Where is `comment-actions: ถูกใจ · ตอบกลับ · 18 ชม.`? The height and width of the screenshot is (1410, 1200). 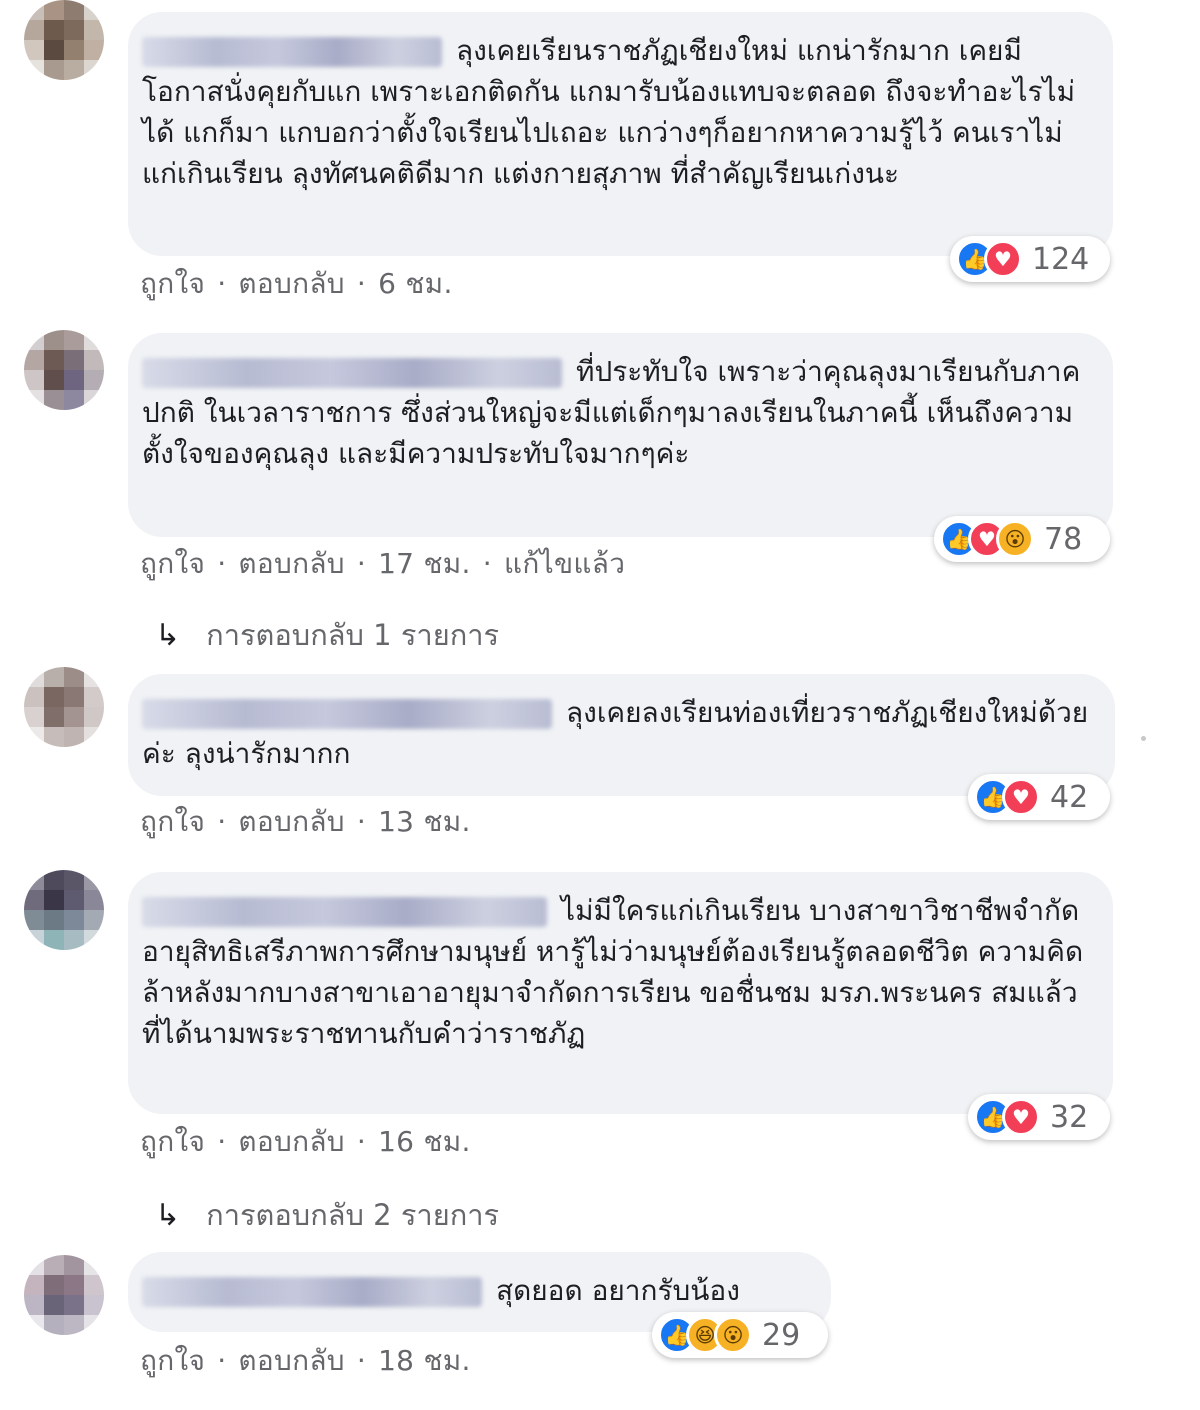
comment-actions: ถูกใจ · ตอบกลับ · 18 ชม. is located at coordinates (305, 1361).